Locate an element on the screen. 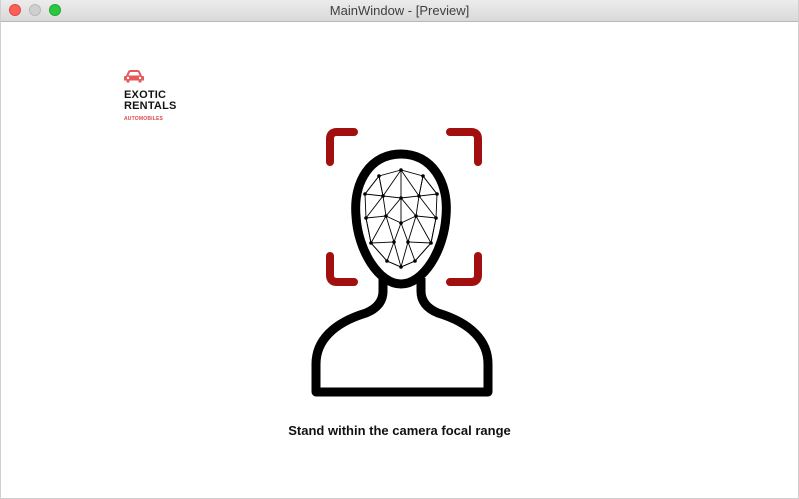 The image size is (799, 499). logo-tagline: AUTOMOBILES is located at coordinates (144, 119).